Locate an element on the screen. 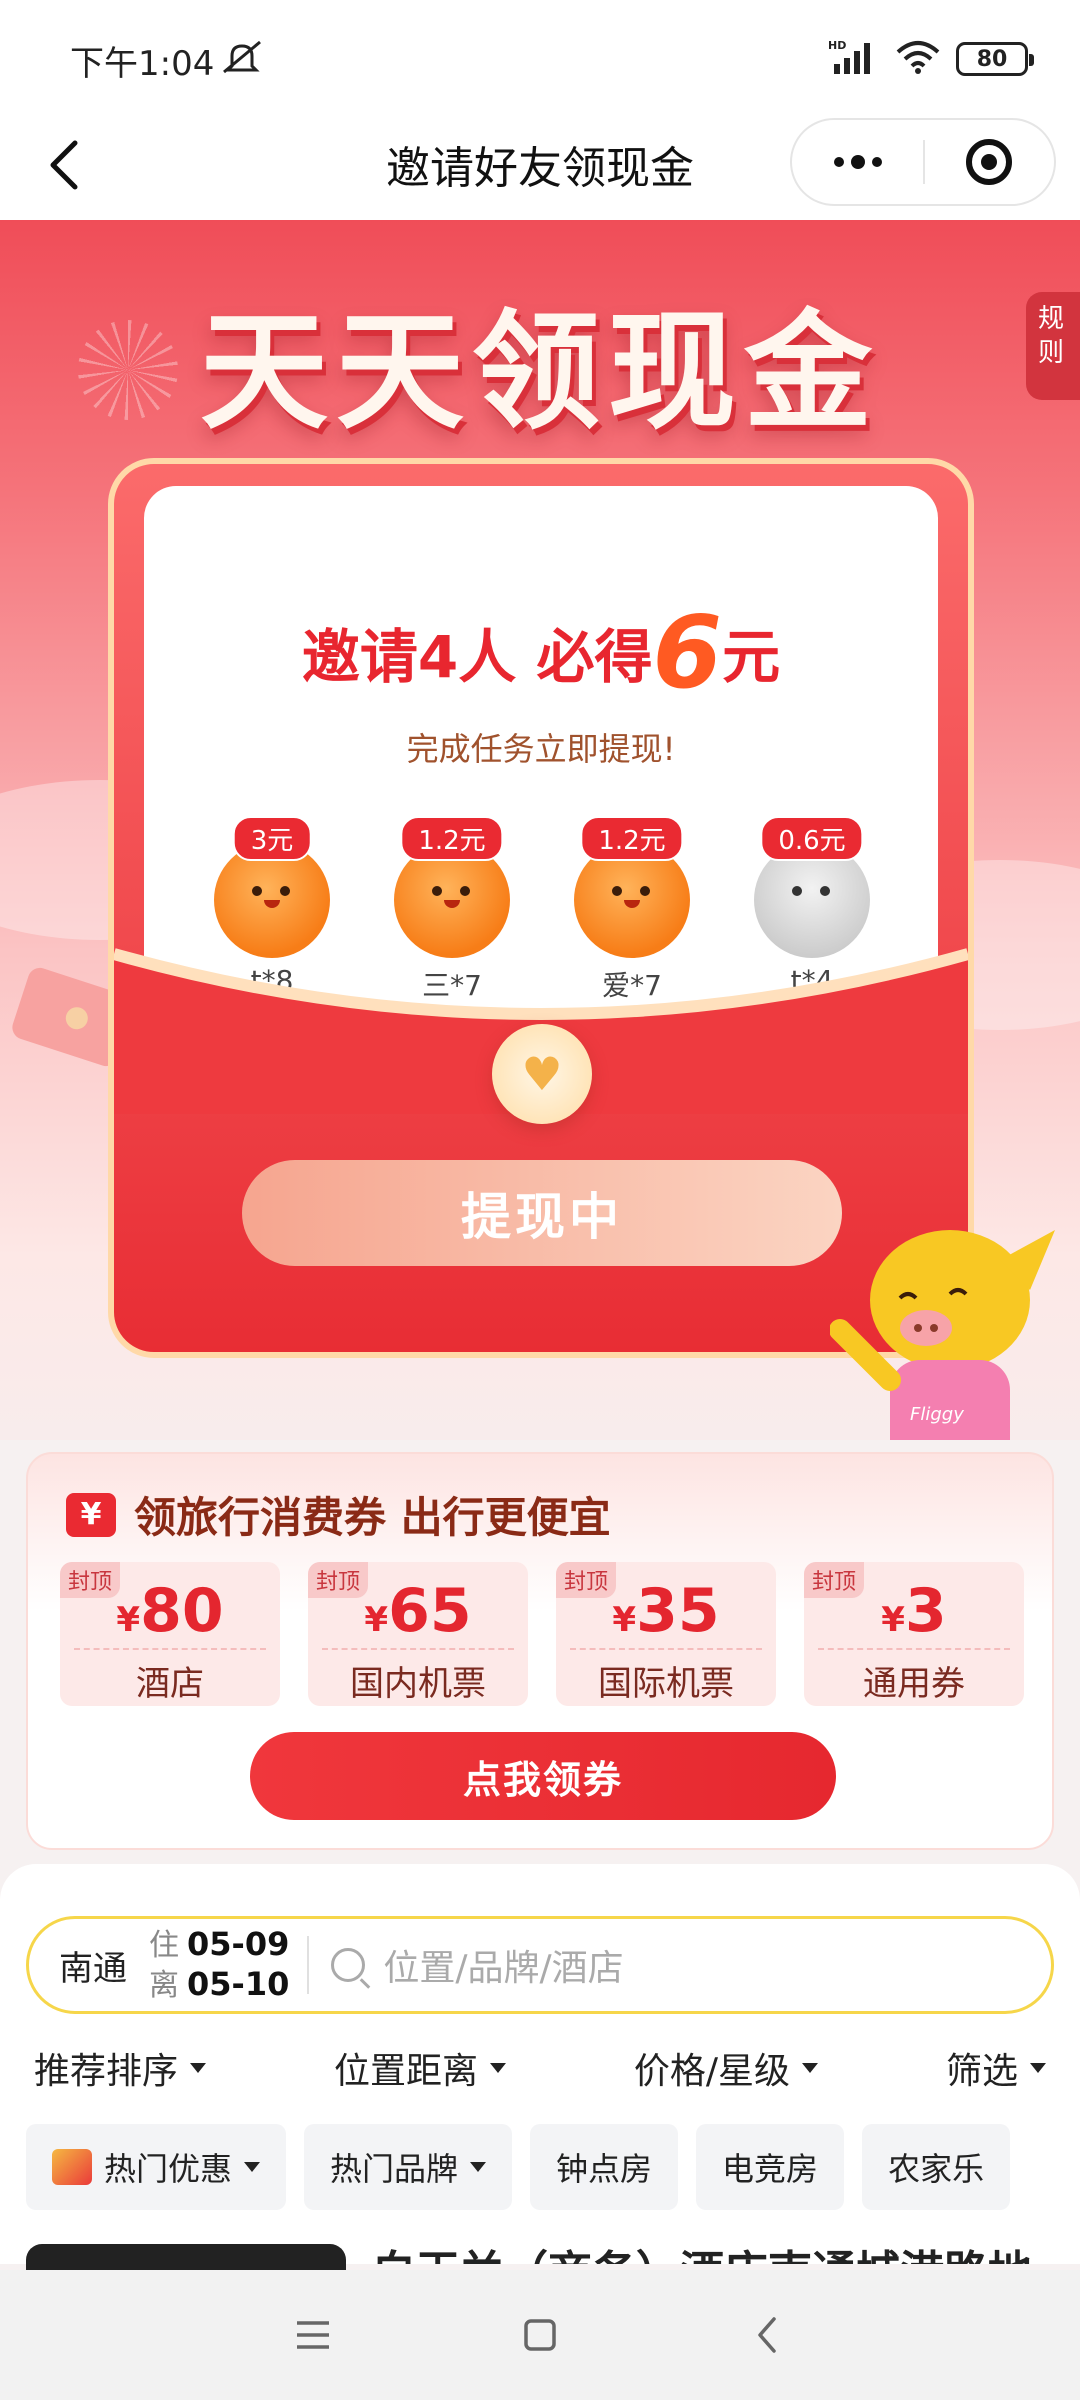 The width and height of the screenshot is (1080, 2400). quick-filter-tags: 热门优惠 热门品牌 钟点房 电竞房 农家乐 is located at coordinates (518, 2167).